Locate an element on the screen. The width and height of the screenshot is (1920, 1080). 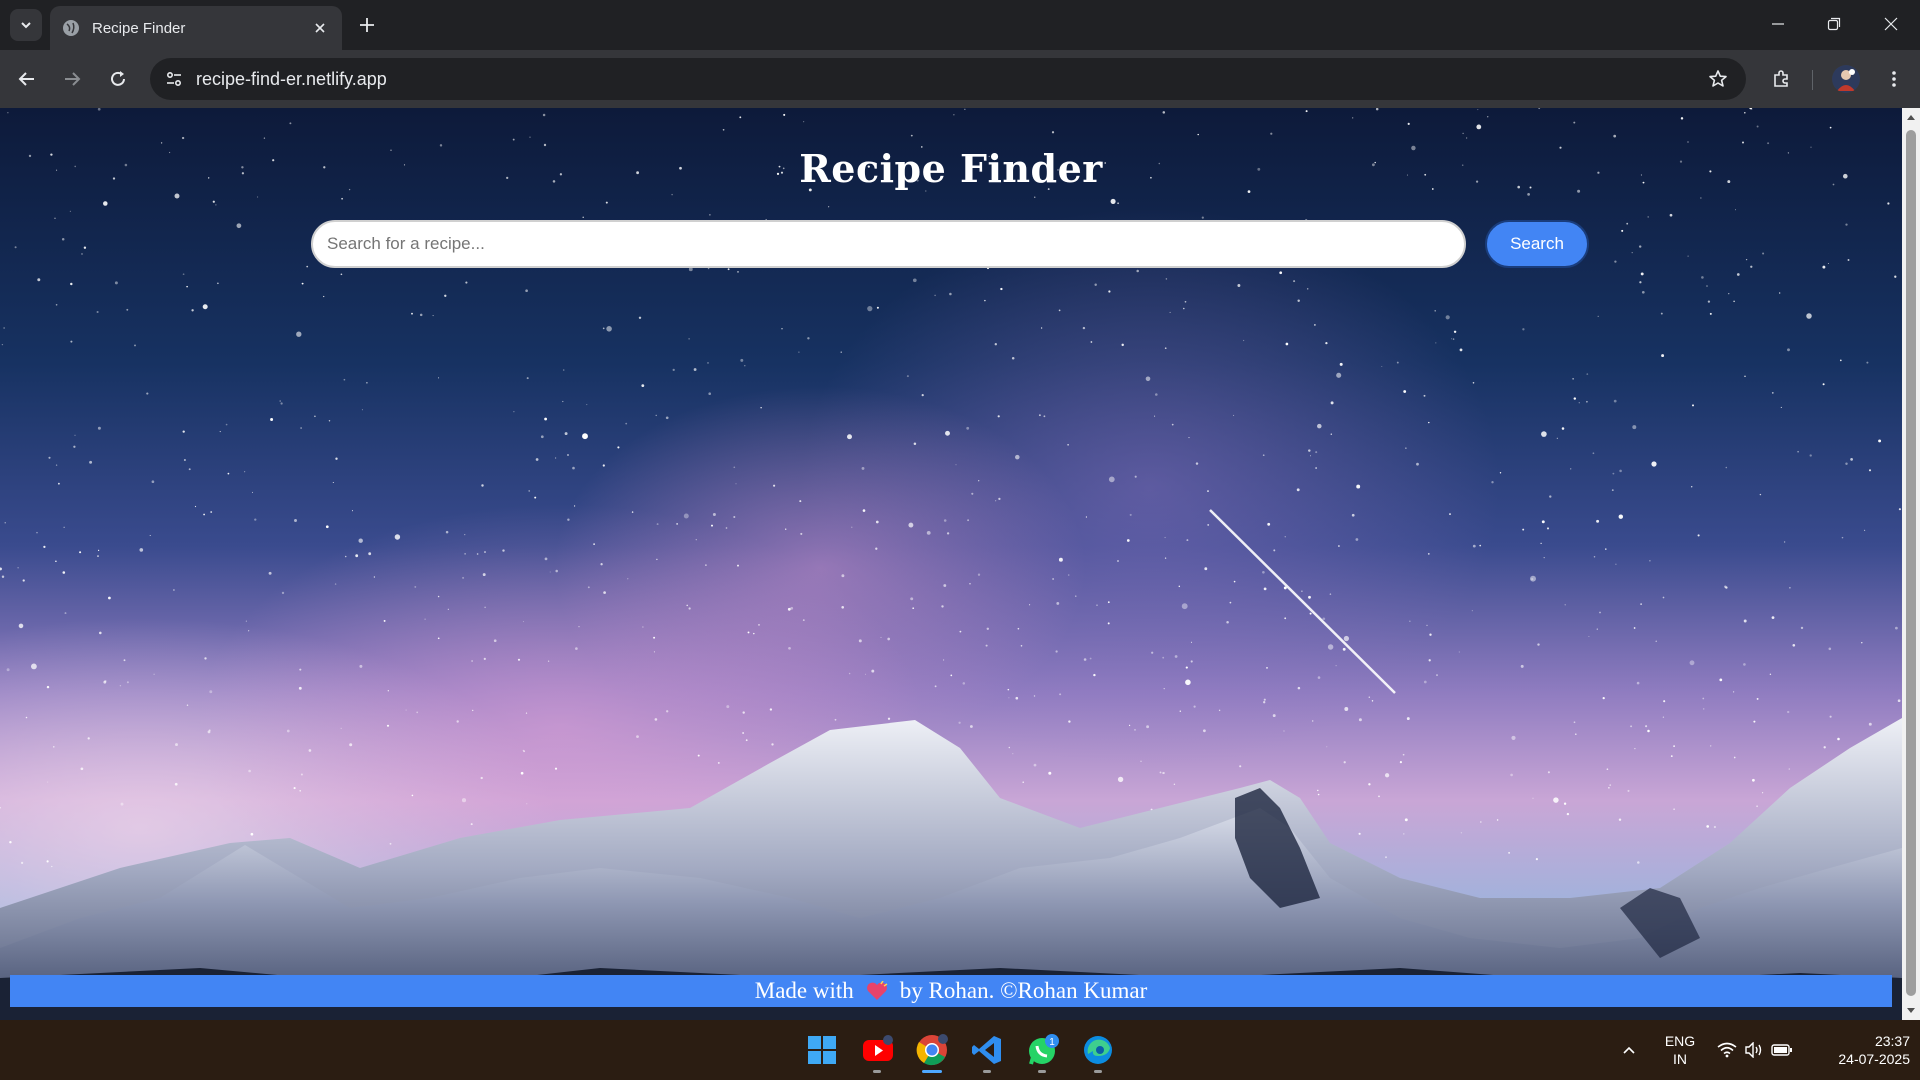
close-icon is located at coordinates (320, 28).